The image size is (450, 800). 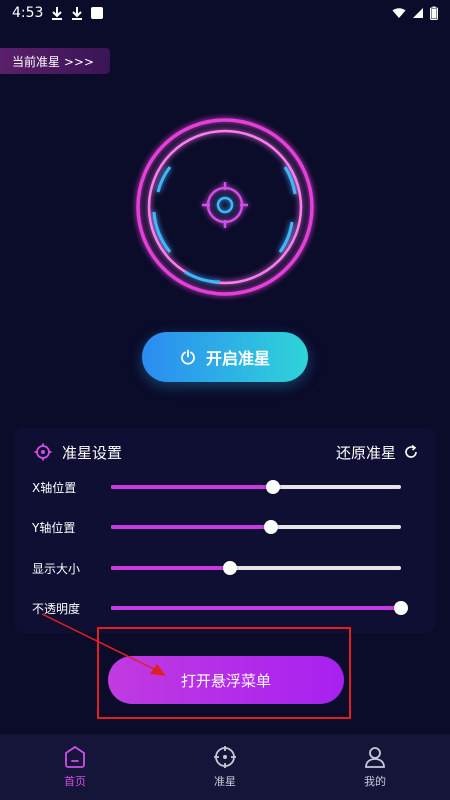 I want to click on open-floating-menu-label: 打开悬浮菜单, so click(x=225, y=680).